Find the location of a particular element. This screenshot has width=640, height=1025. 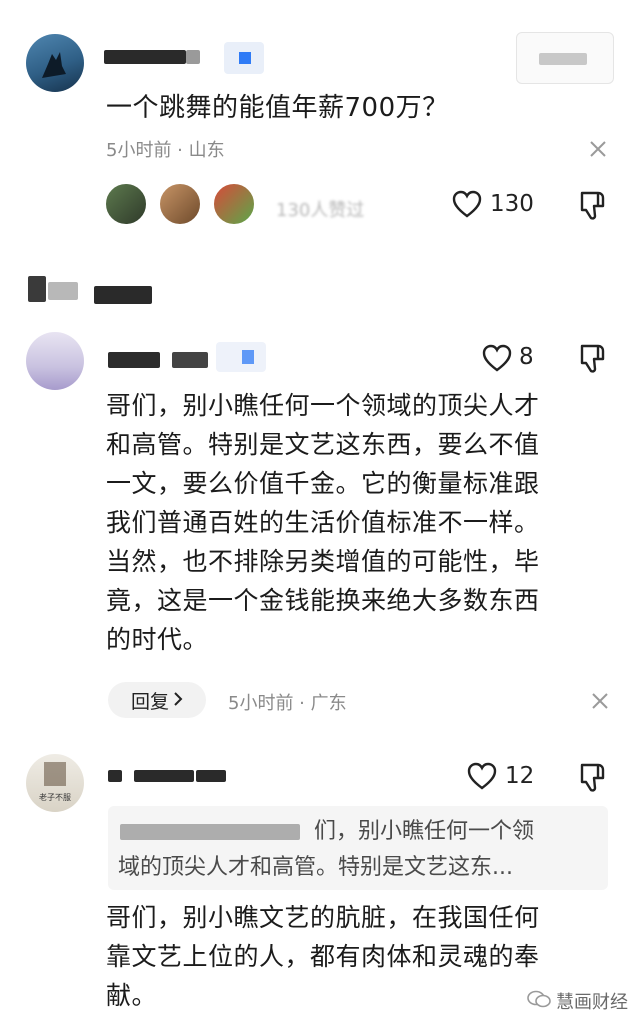

text-line: 当然，也不排除另类增值的可能性，毕 is located at coordinates (323, 561).